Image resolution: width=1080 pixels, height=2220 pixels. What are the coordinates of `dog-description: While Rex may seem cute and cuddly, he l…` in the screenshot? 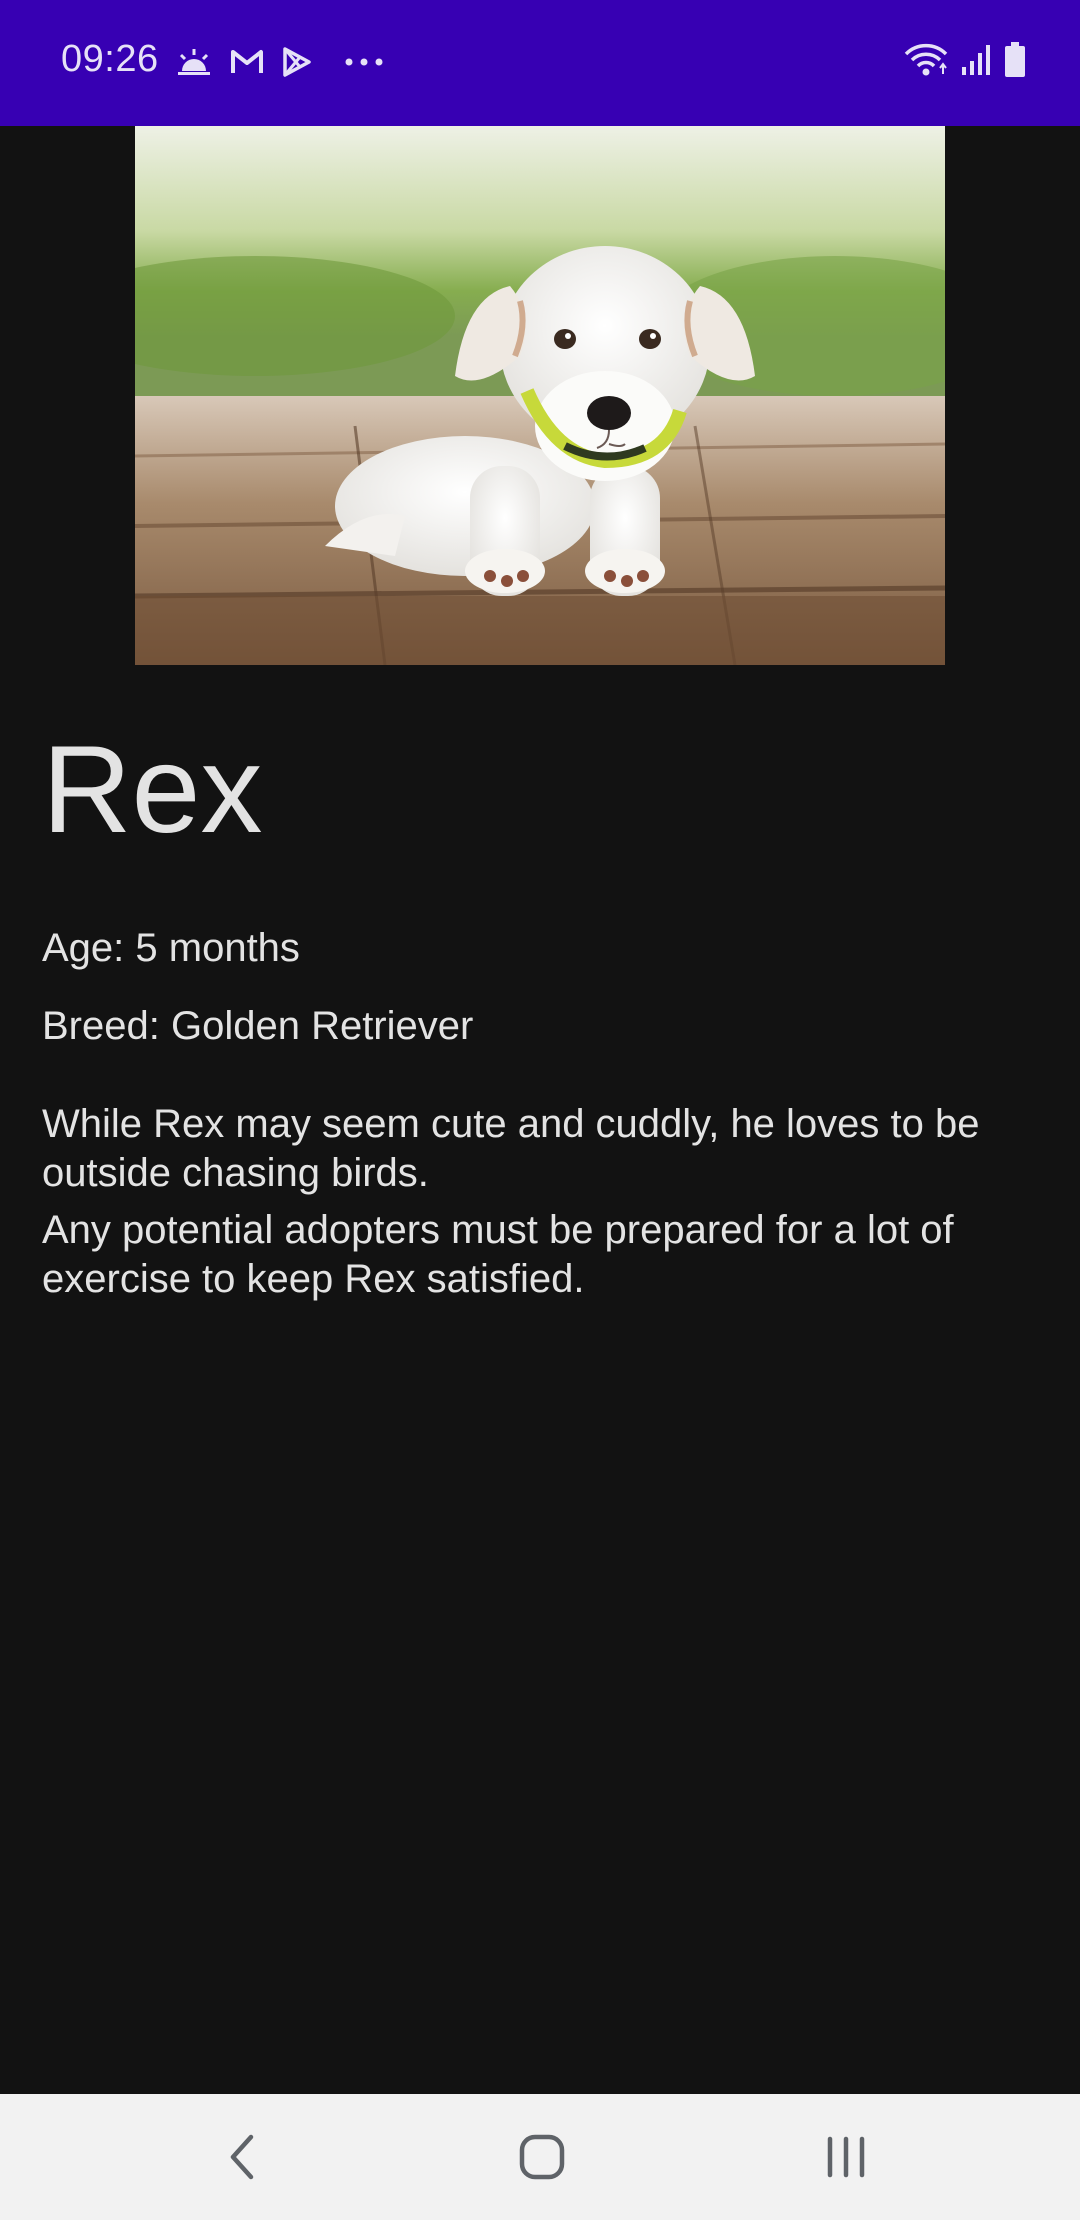 It's located at (537, 1206).